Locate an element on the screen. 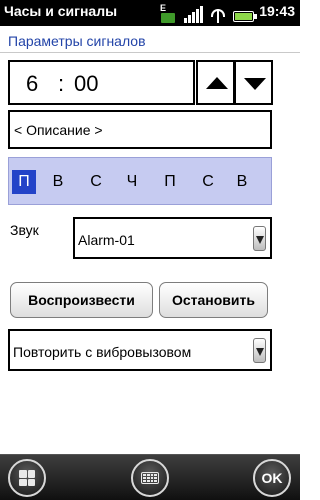 Image resolution: width=320 pixels, height=500 pixels. minutes-value: 00 is located at coordinates (86, 84).